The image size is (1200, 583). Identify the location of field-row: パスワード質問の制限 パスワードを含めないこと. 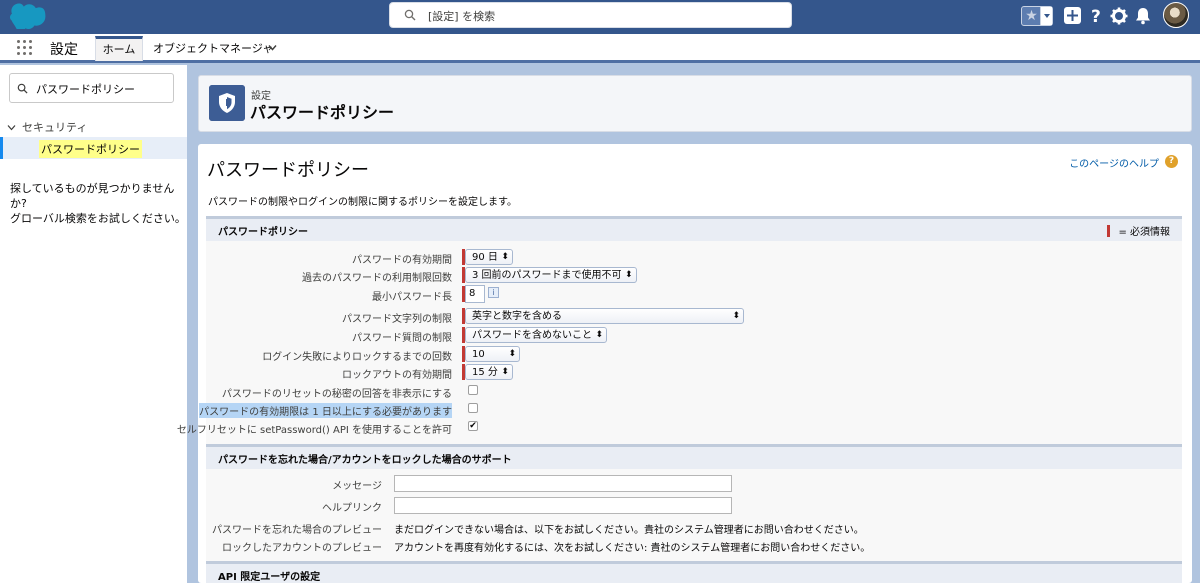
(694, 336).